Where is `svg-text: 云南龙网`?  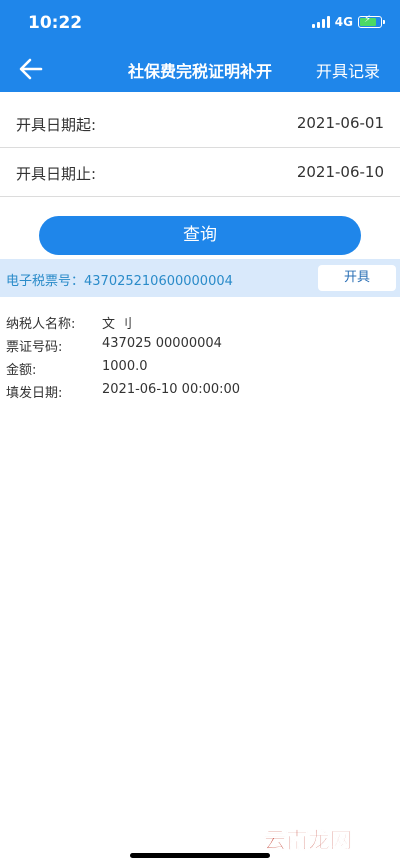
svg-text: 云南龙网 is located at coordinates (308, 841).